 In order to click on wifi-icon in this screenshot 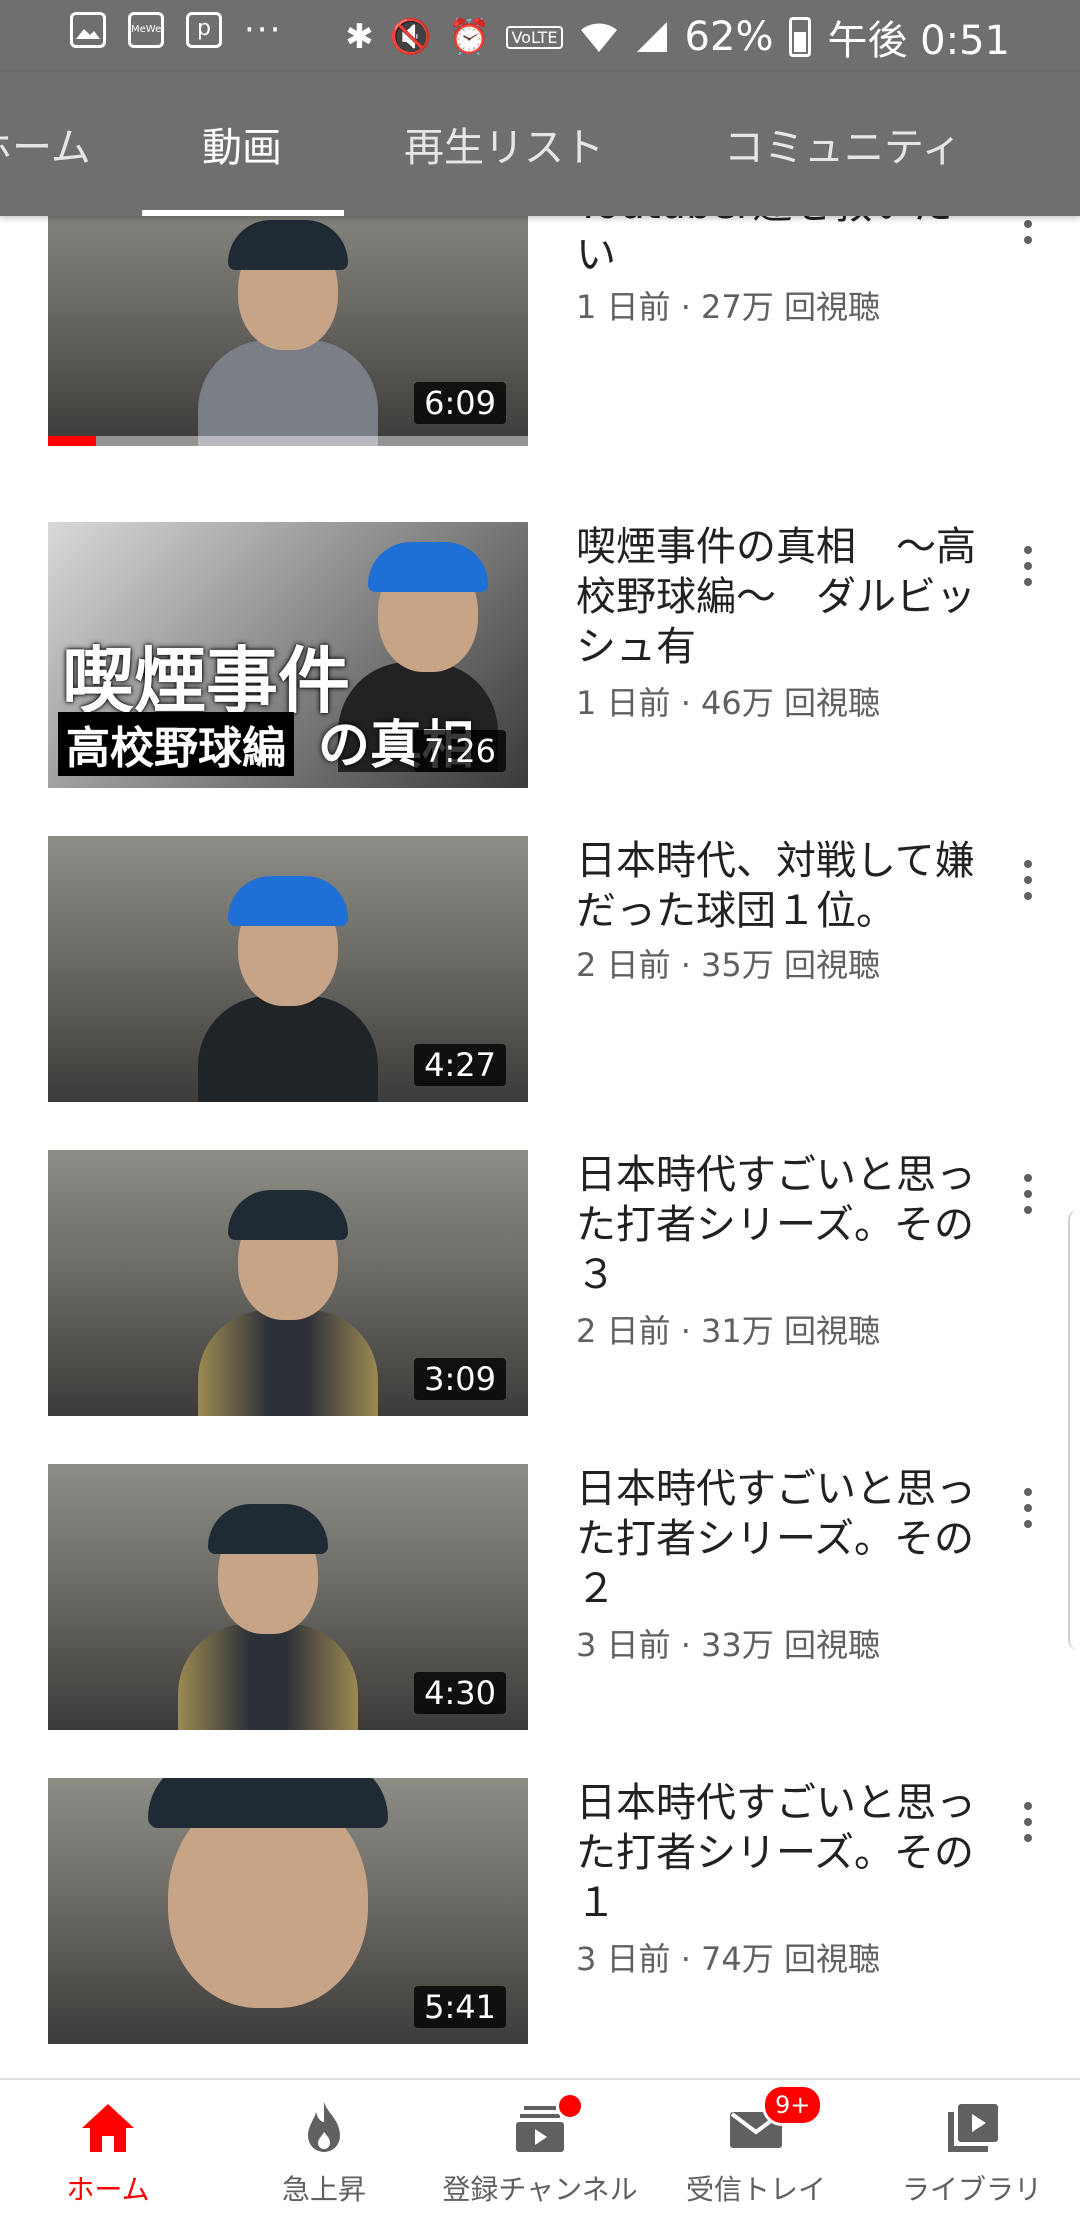, I will do `click(598, 37)`.